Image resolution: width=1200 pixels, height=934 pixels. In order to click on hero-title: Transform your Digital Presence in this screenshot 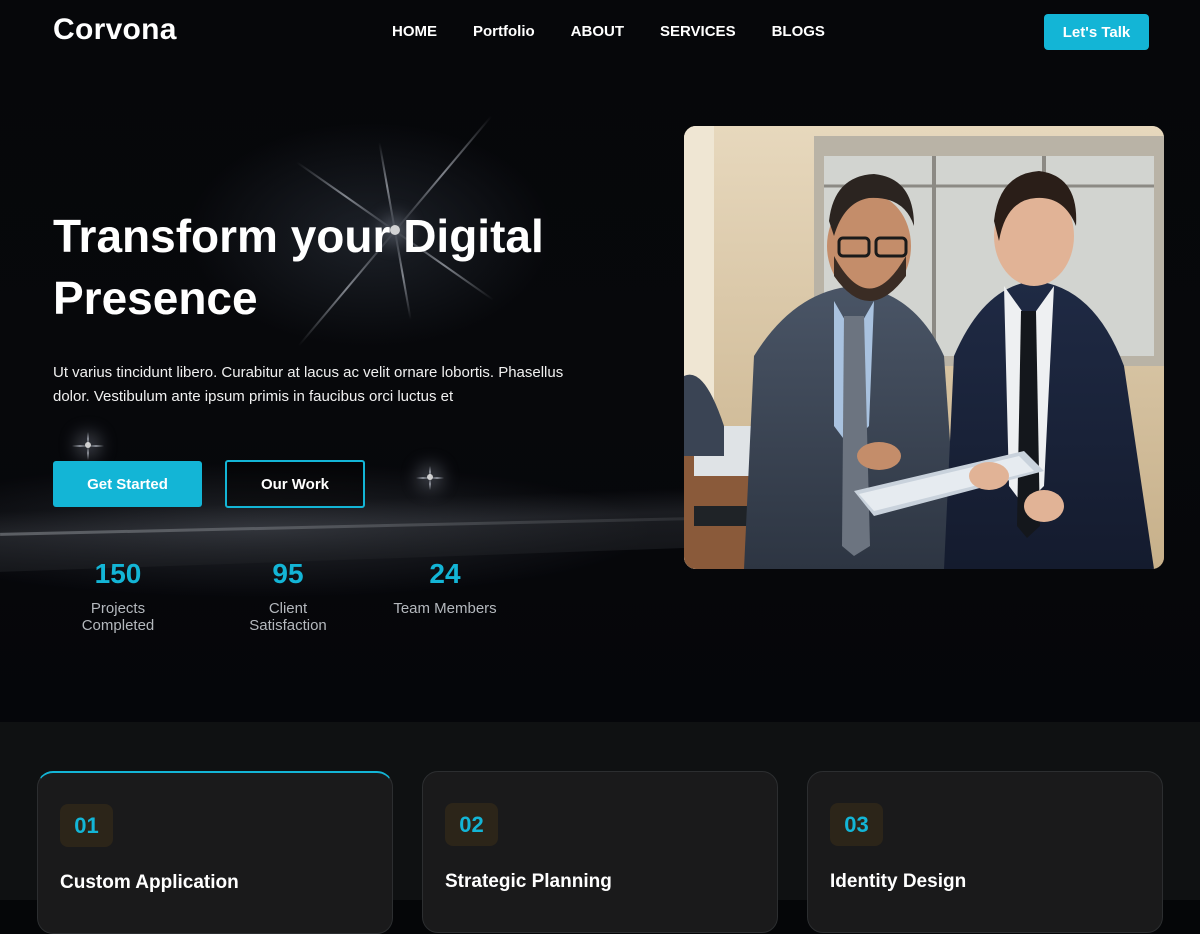, I will do `click(333, 267)`.